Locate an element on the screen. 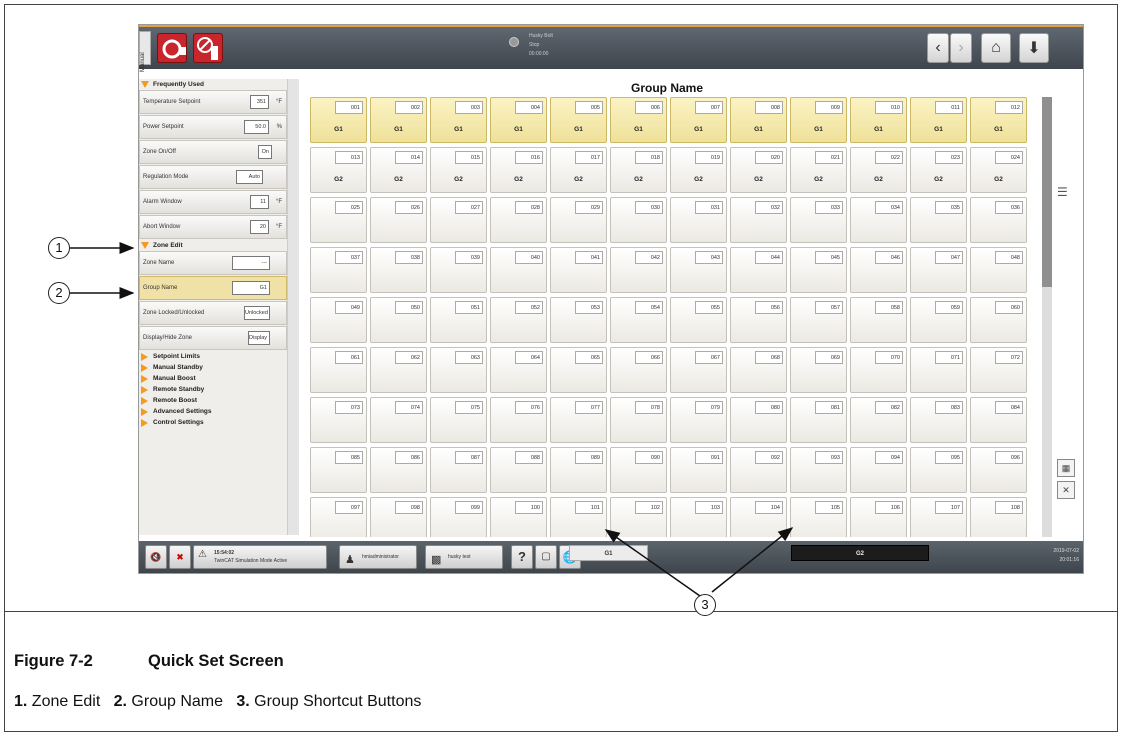 The image size is (1122, 736). zone-tile: 076 is located at coordinates (518, 420).